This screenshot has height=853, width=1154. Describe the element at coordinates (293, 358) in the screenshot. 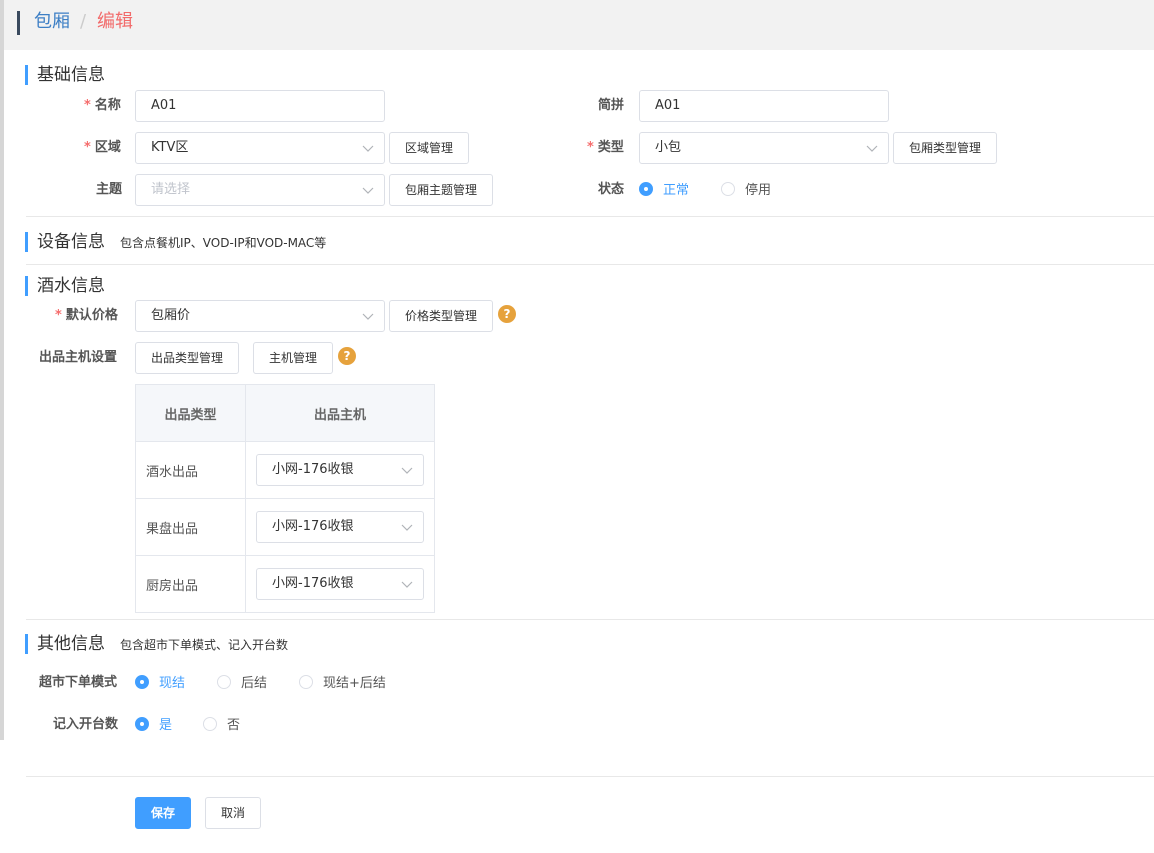

I see `host-manage-button: 主机管理` at that location.